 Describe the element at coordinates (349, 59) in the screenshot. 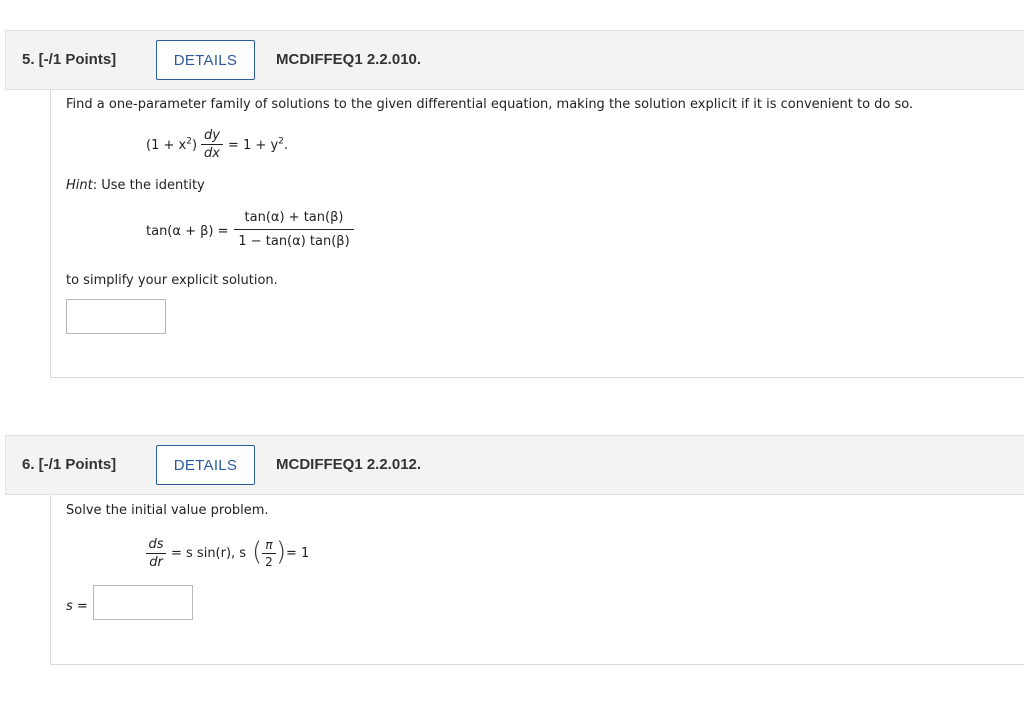

I see `question-code: MCDIFFEQ1 2.2.010.` at that location.